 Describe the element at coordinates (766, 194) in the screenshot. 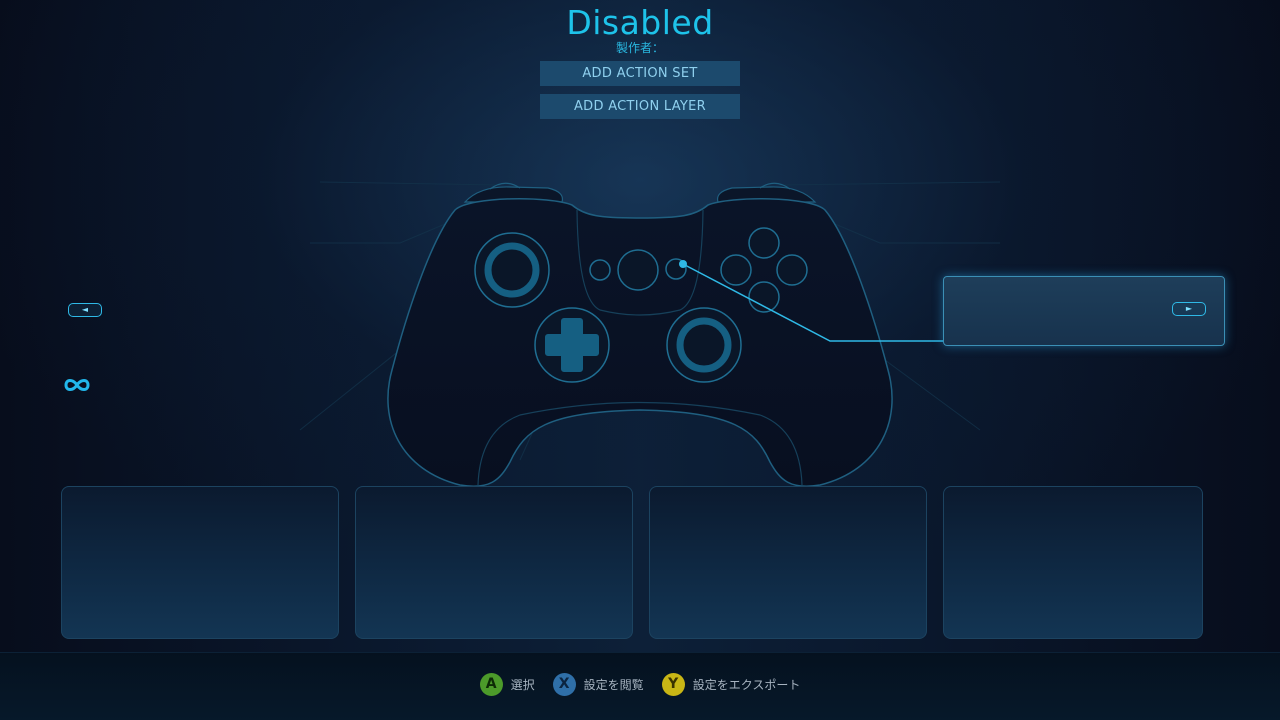

I see `right-bumper` at that location.